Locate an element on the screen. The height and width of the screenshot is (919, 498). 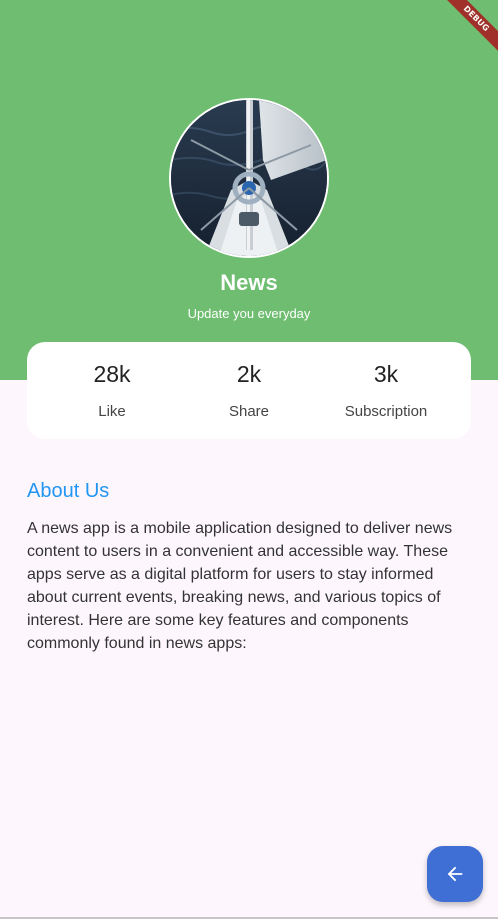
stat-share-label: Share is located at coordinates (249, 411).